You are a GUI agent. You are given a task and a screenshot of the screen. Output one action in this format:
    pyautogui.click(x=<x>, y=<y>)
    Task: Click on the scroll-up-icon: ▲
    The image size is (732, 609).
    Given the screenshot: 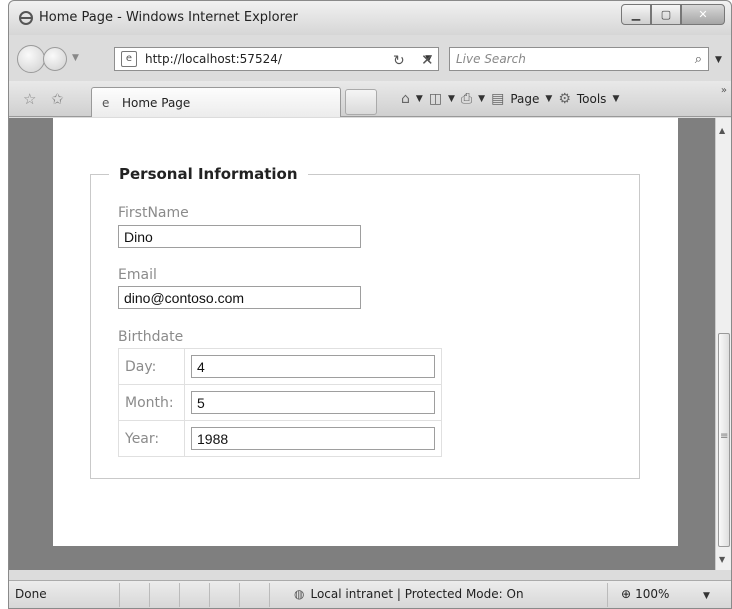 What is the action you would take?
    pyautogui.click(x=722, y=130)
    